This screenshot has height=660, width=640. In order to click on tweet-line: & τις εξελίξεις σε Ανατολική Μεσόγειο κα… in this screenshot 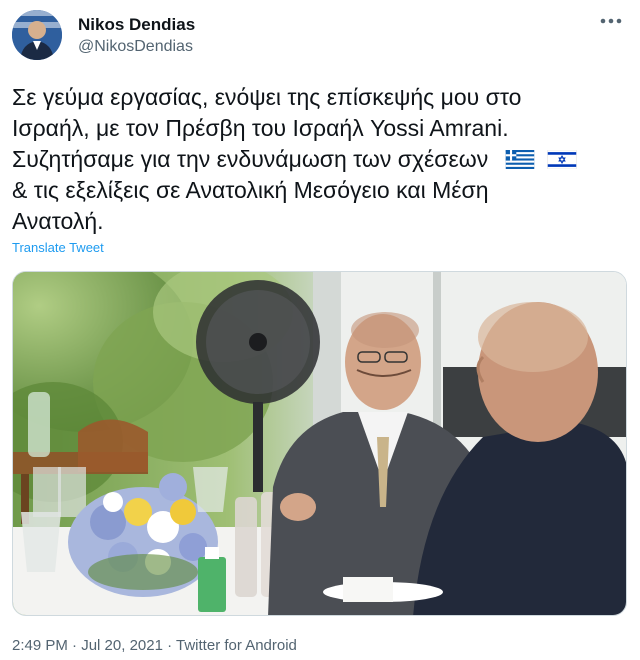, I will do `click(250, 190)`.